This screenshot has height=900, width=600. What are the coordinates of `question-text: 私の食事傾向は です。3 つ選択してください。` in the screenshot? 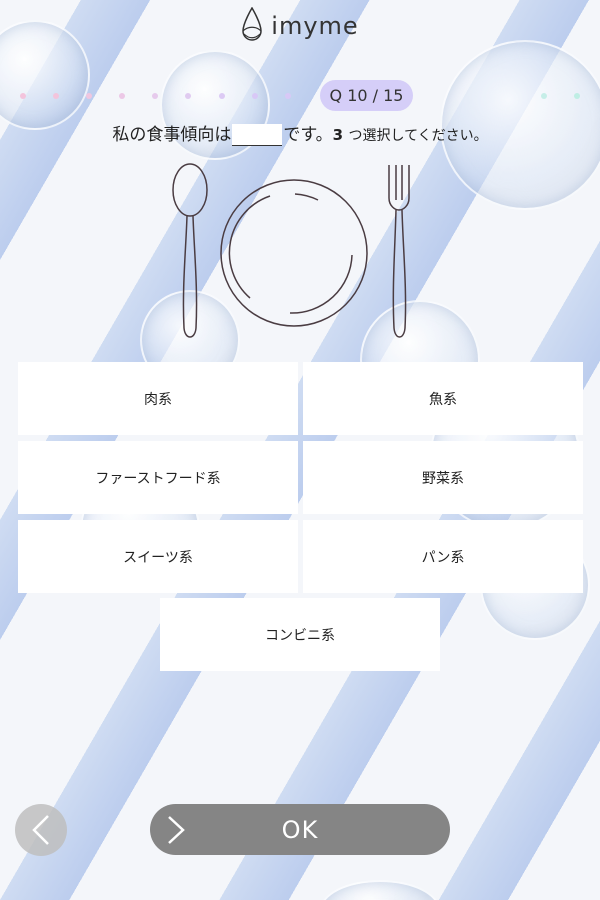 It's located at (300, 133).